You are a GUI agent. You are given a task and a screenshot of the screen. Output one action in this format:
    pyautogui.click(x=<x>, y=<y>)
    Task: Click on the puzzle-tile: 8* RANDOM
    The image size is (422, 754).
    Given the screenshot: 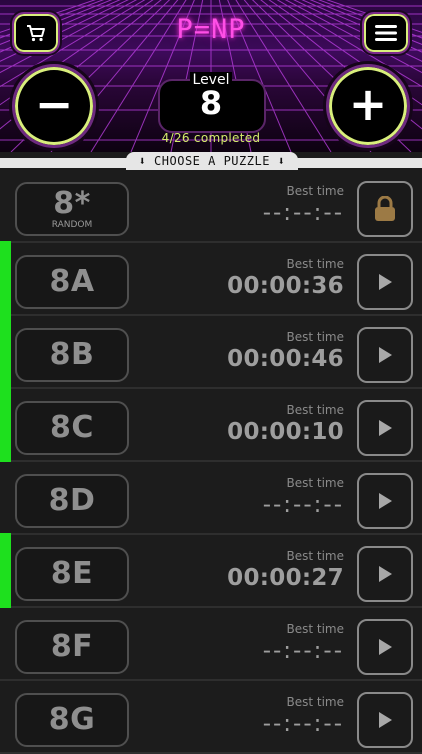 What is the action you would take?
    pyautogui.click(x=72, y=209)
    